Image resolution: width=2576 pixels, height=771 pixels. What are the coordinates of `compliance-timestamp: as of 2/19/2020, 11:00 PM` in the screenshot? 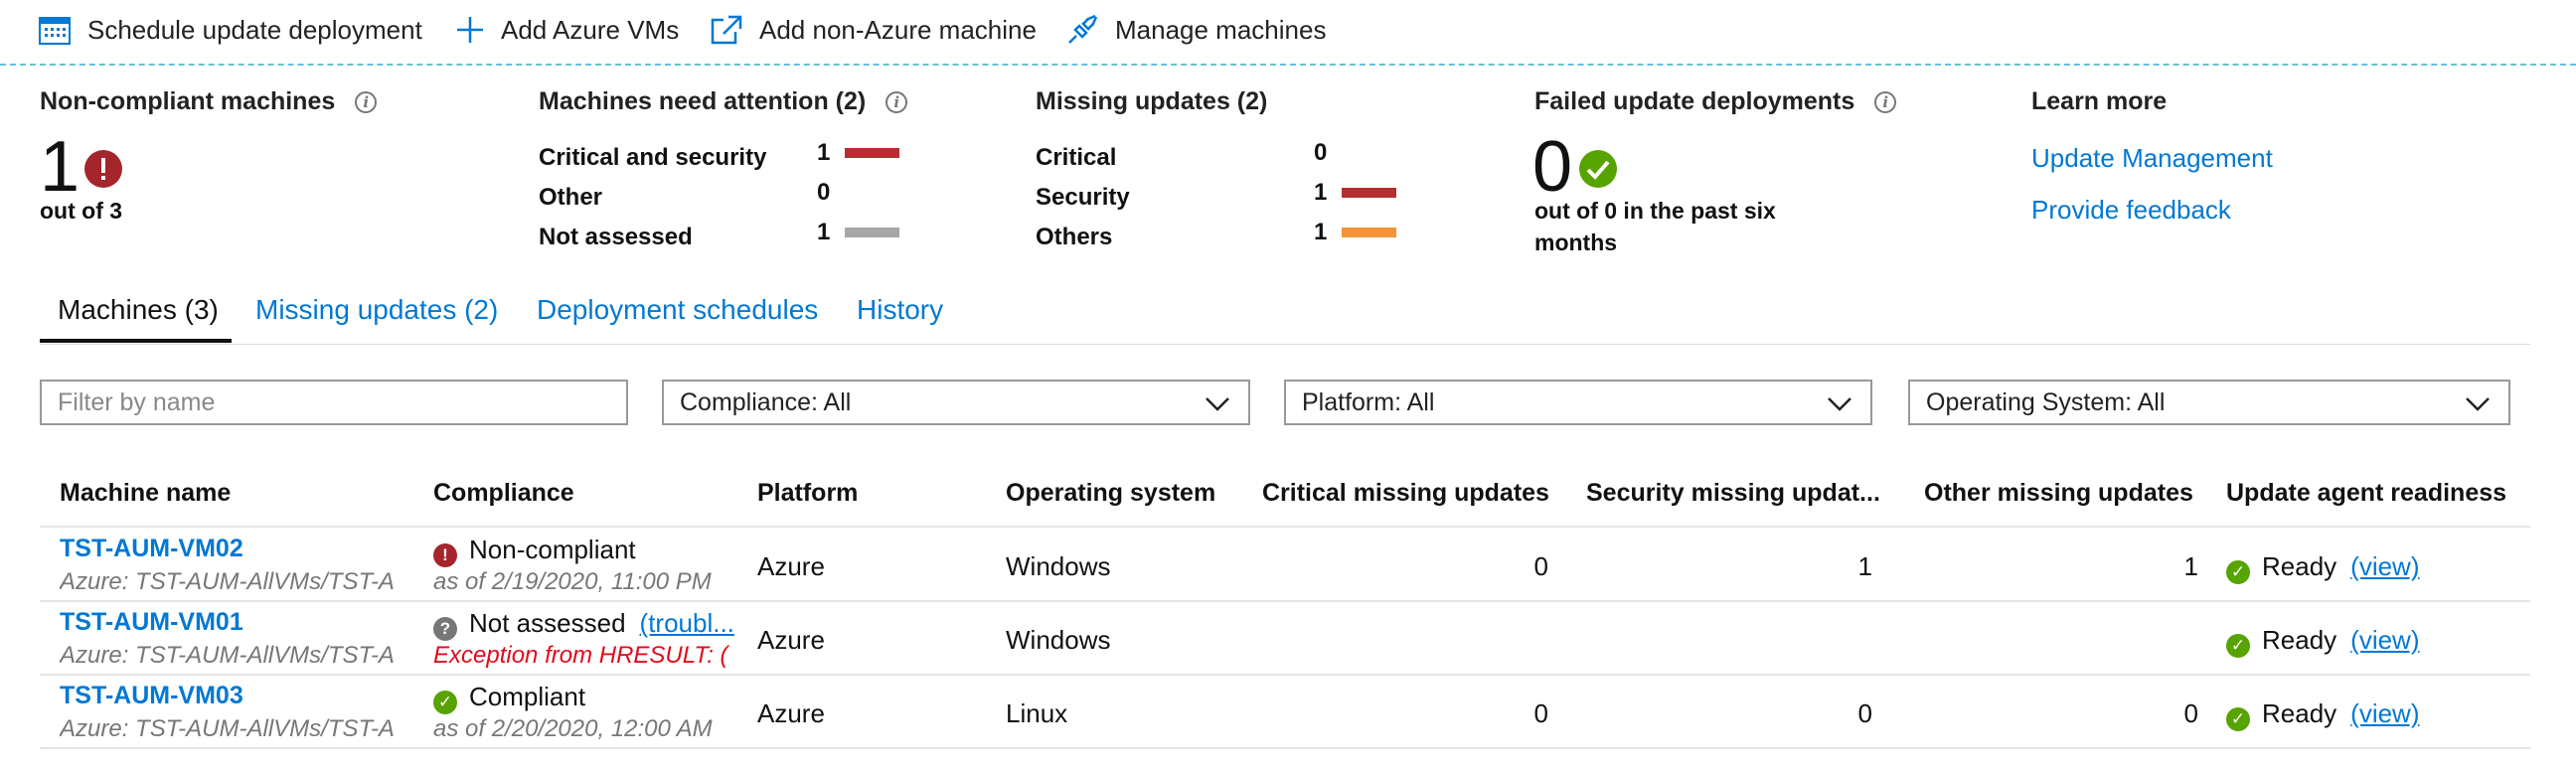 It's located at (572, 581).